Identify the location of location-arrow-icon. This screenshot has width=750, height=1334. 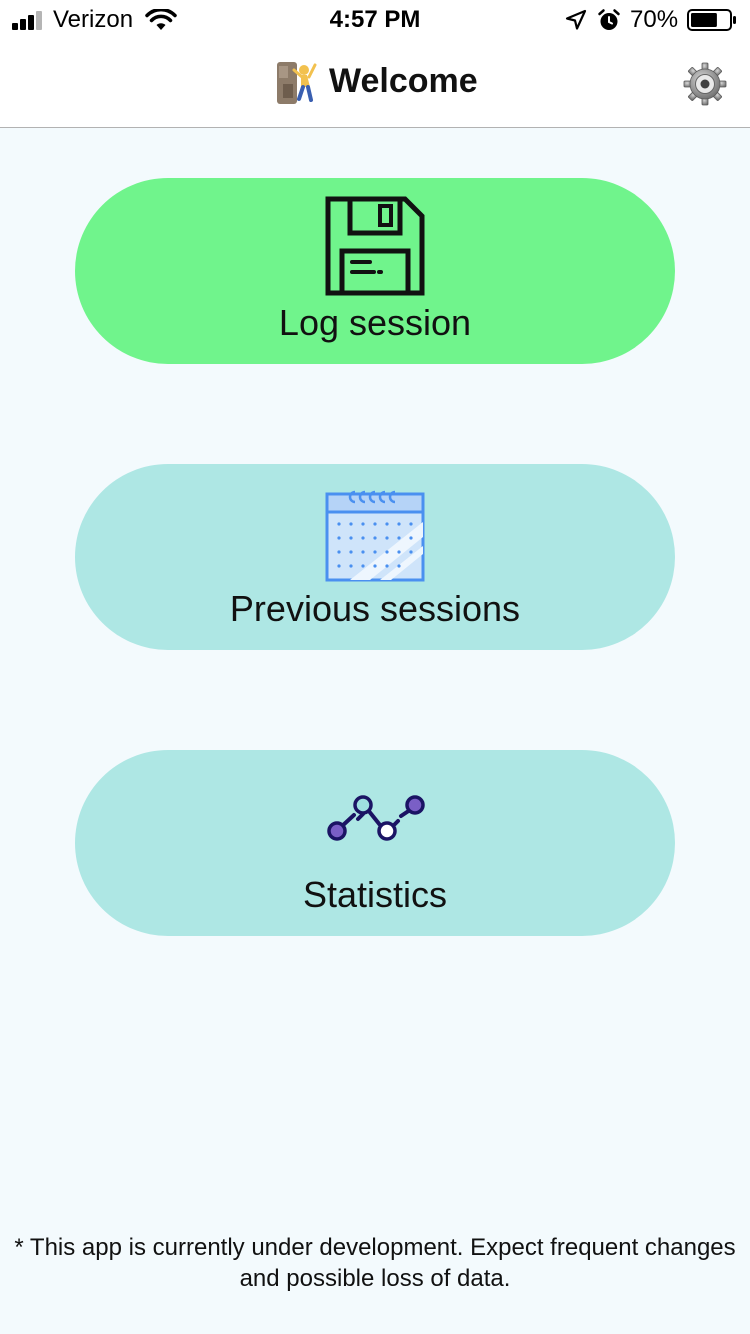
(576, 19).